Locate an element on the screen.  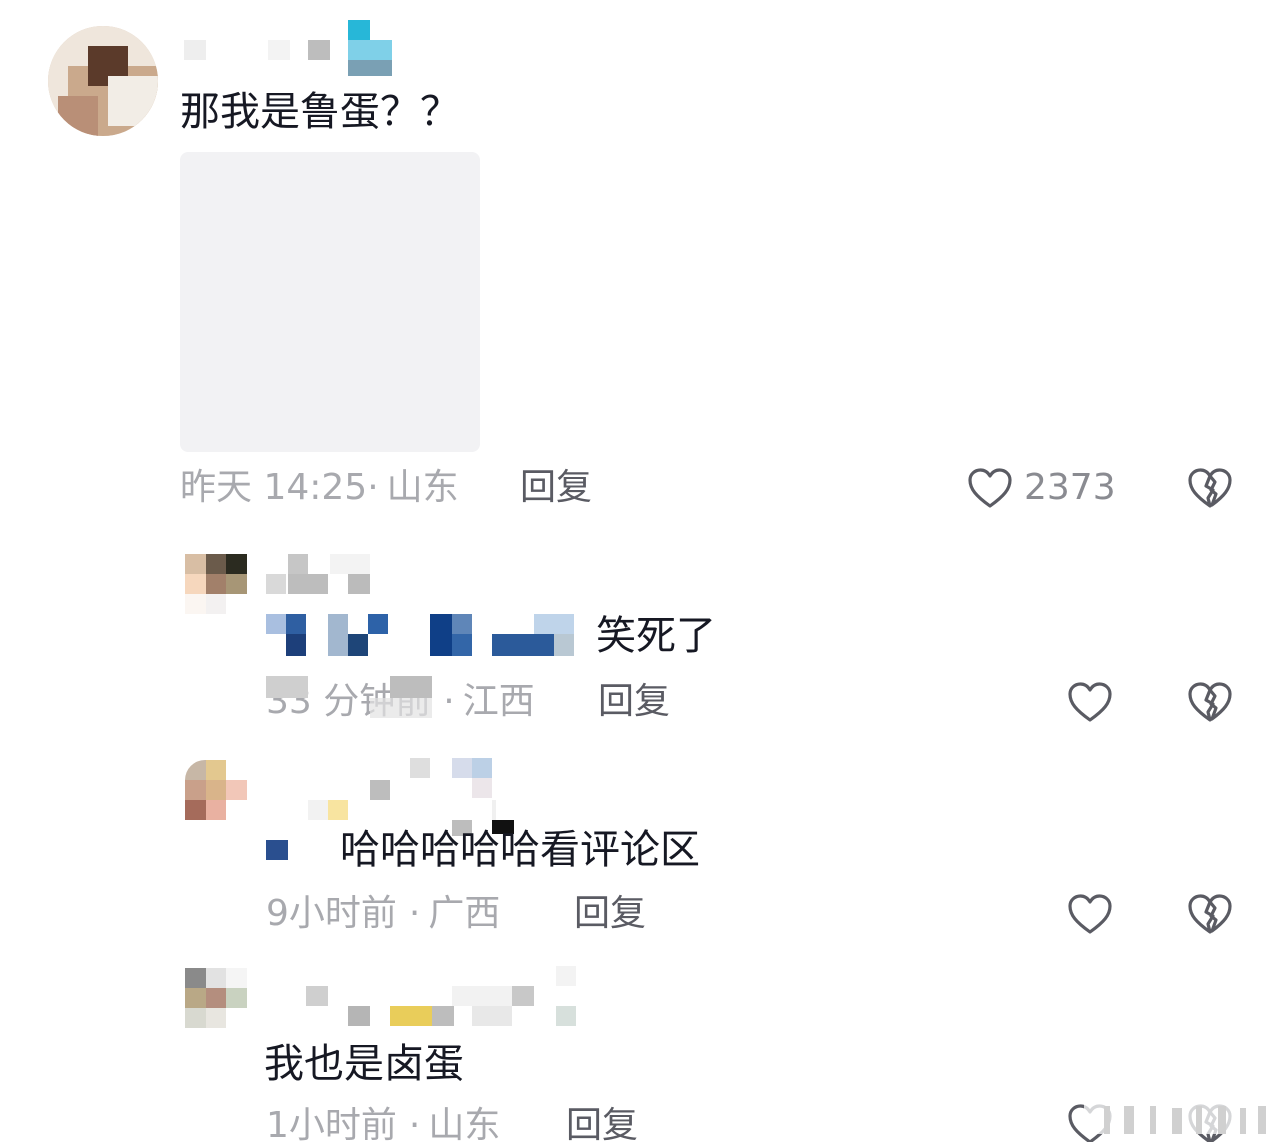
comment-image is located at coordinates (330, 302).